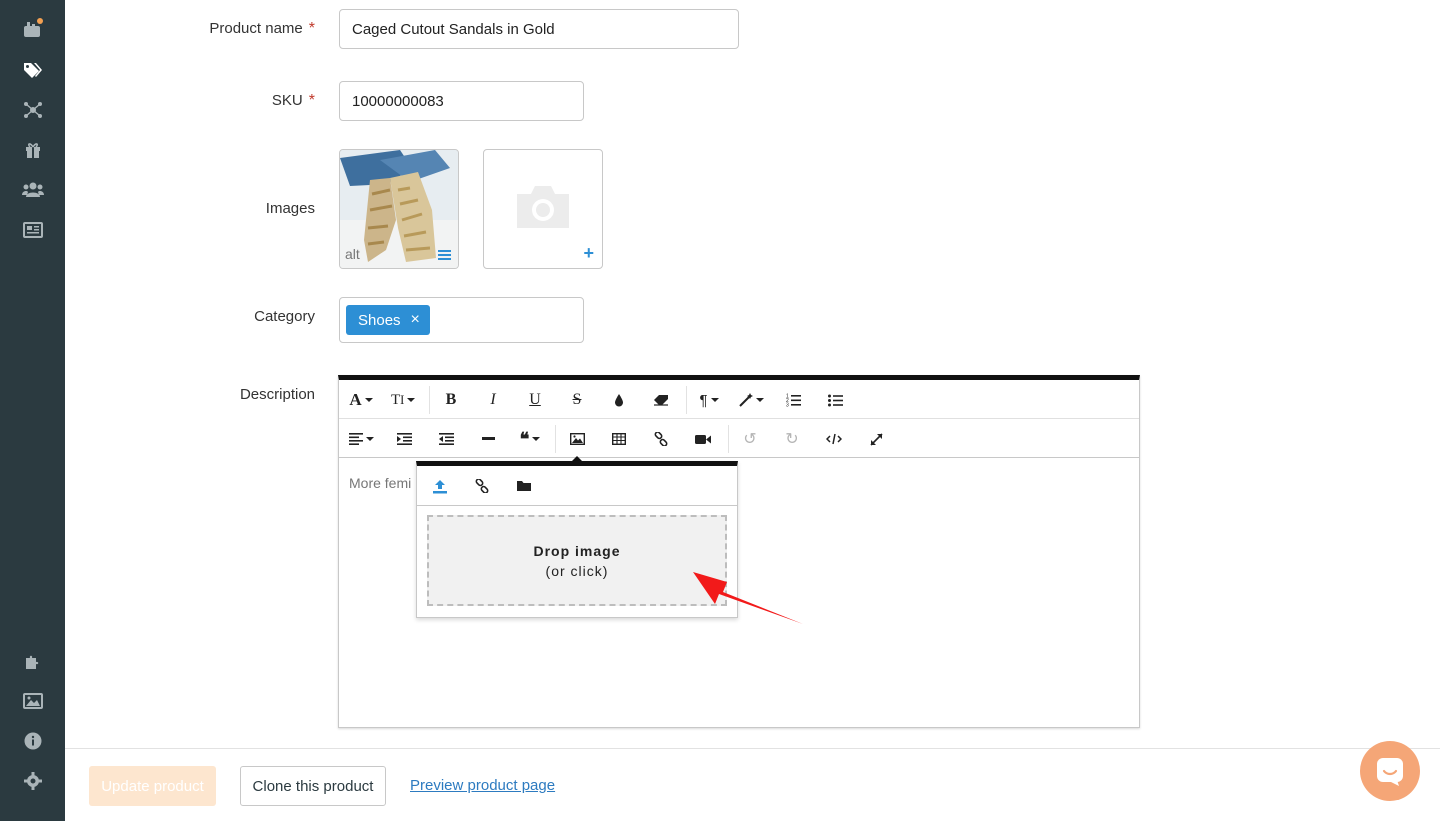  Describe the element at coordinates (619, 400) in the screenshot. I see `color-drop-icon` at that location.